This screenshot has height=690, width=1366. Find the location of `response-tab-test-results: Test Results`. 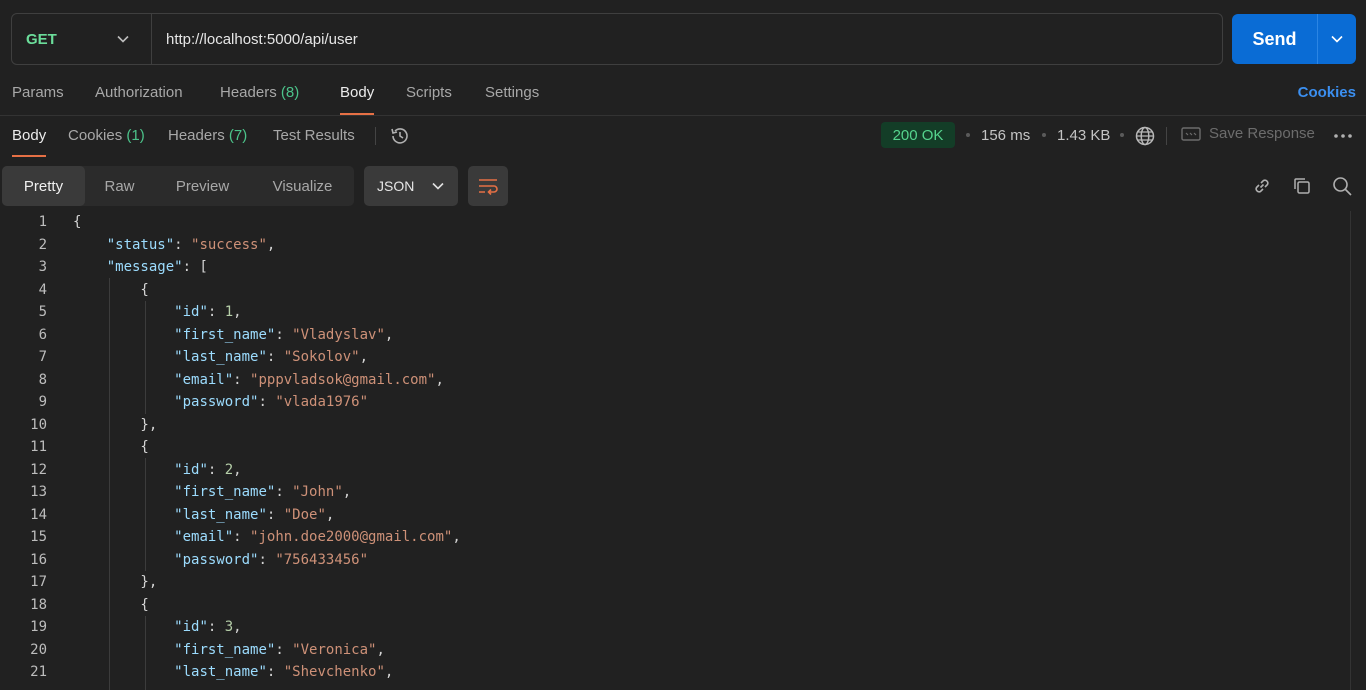

response-tab-test-results: Test Results is located at coordinates (314, 135).